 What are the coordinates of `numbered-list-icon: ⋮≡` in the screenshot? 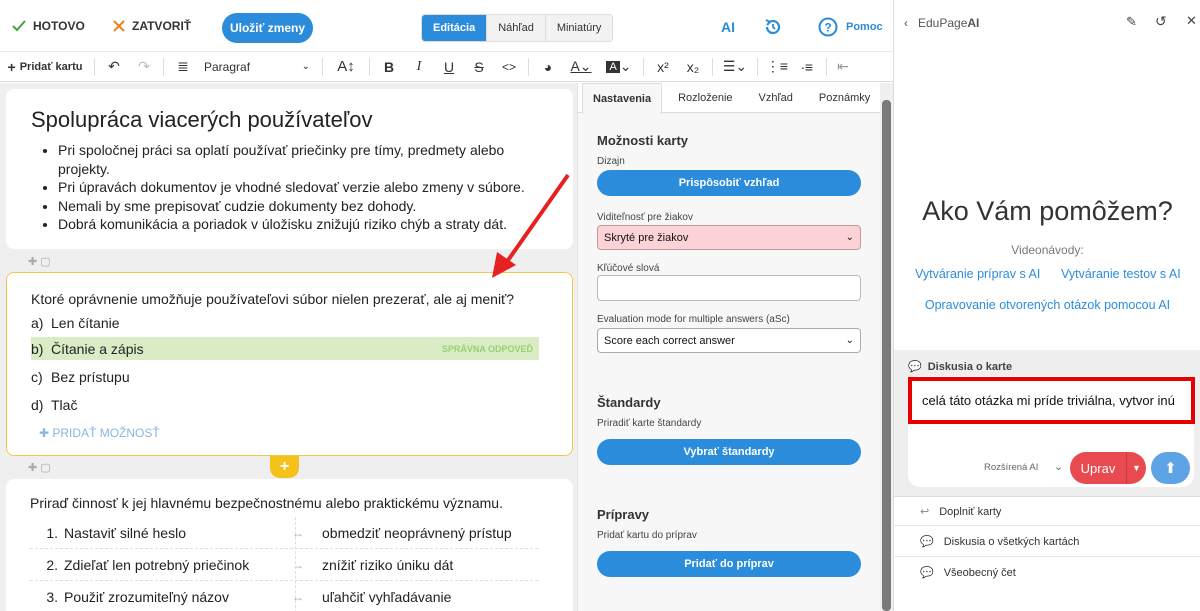 It's located at (777, 67).